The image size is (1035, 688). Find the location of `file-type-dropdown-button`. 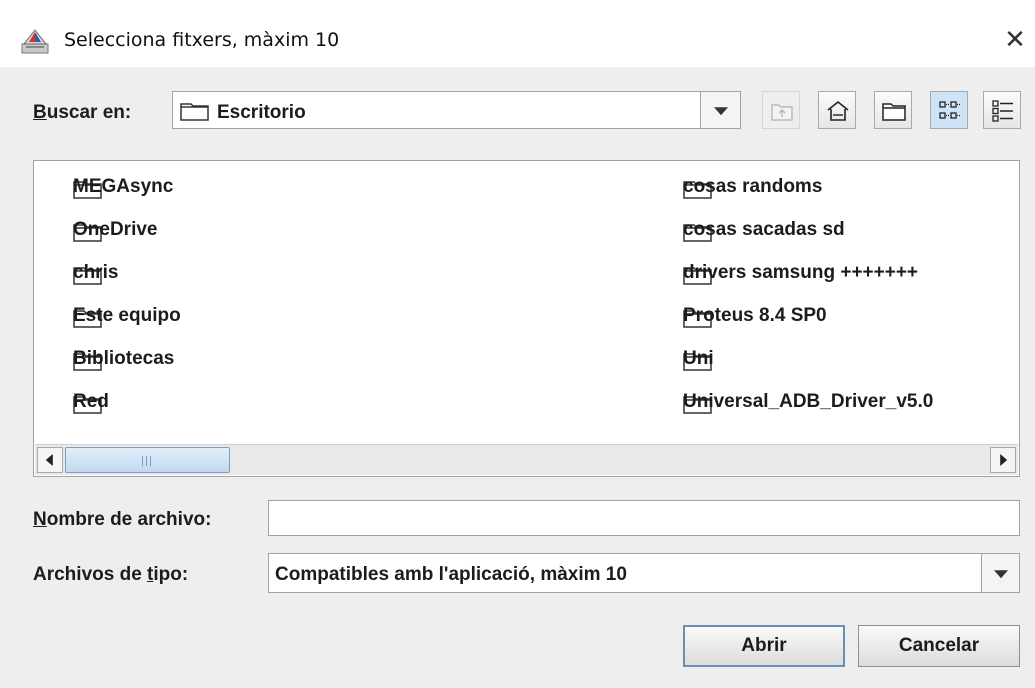

file-type-dropdown-button is located at coordinates (1000, 573).